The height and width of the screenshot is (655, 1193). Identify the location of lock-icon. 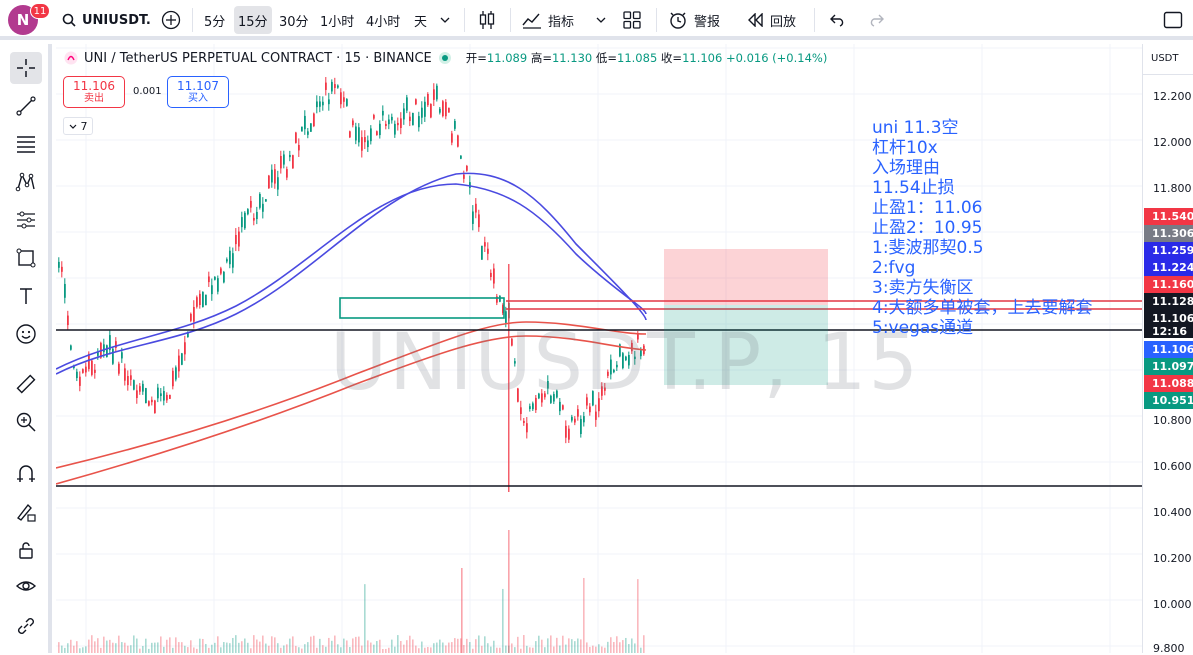
(26, 550).